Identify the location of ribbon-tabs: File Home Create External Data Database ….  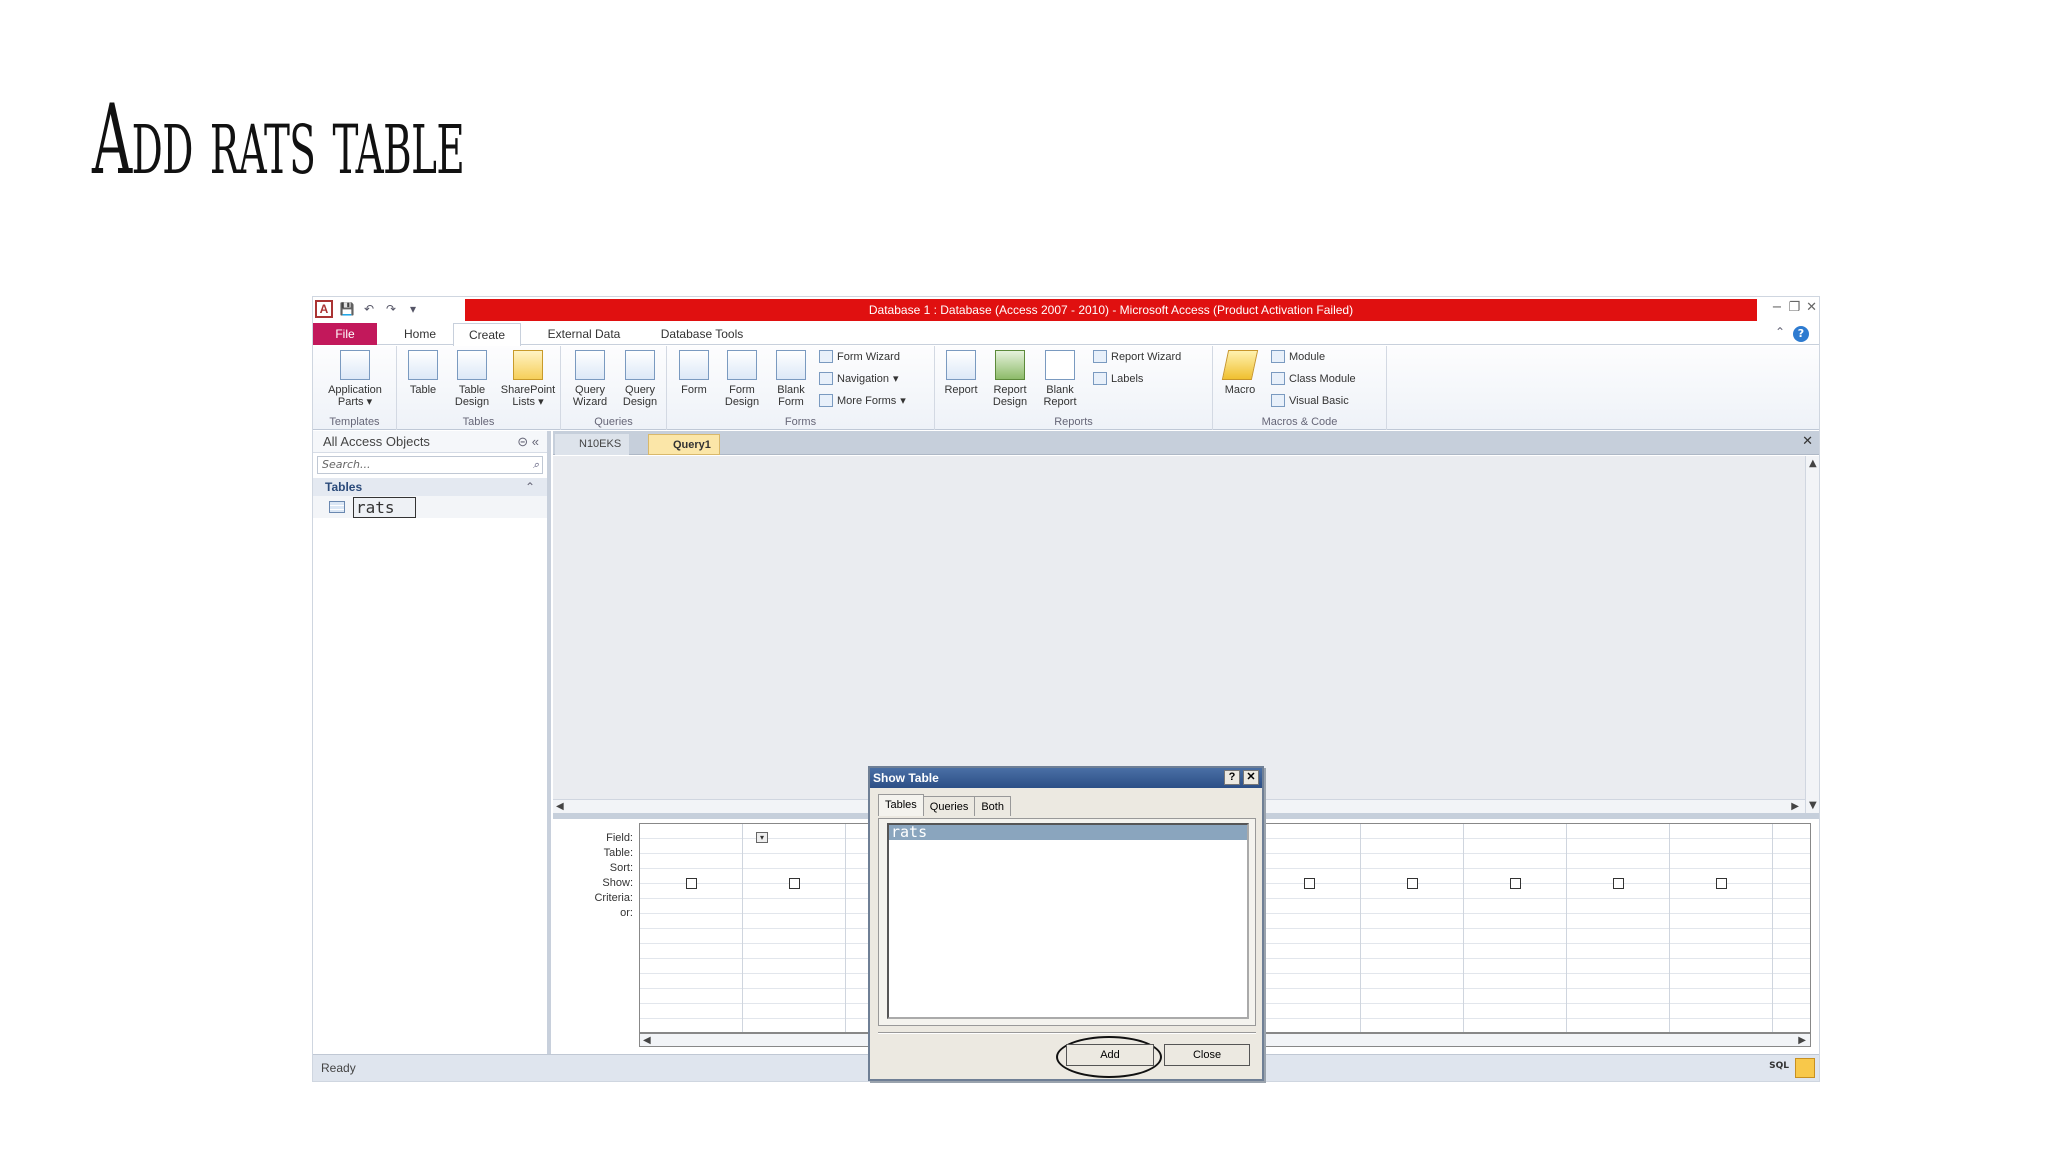
(1066, 334).